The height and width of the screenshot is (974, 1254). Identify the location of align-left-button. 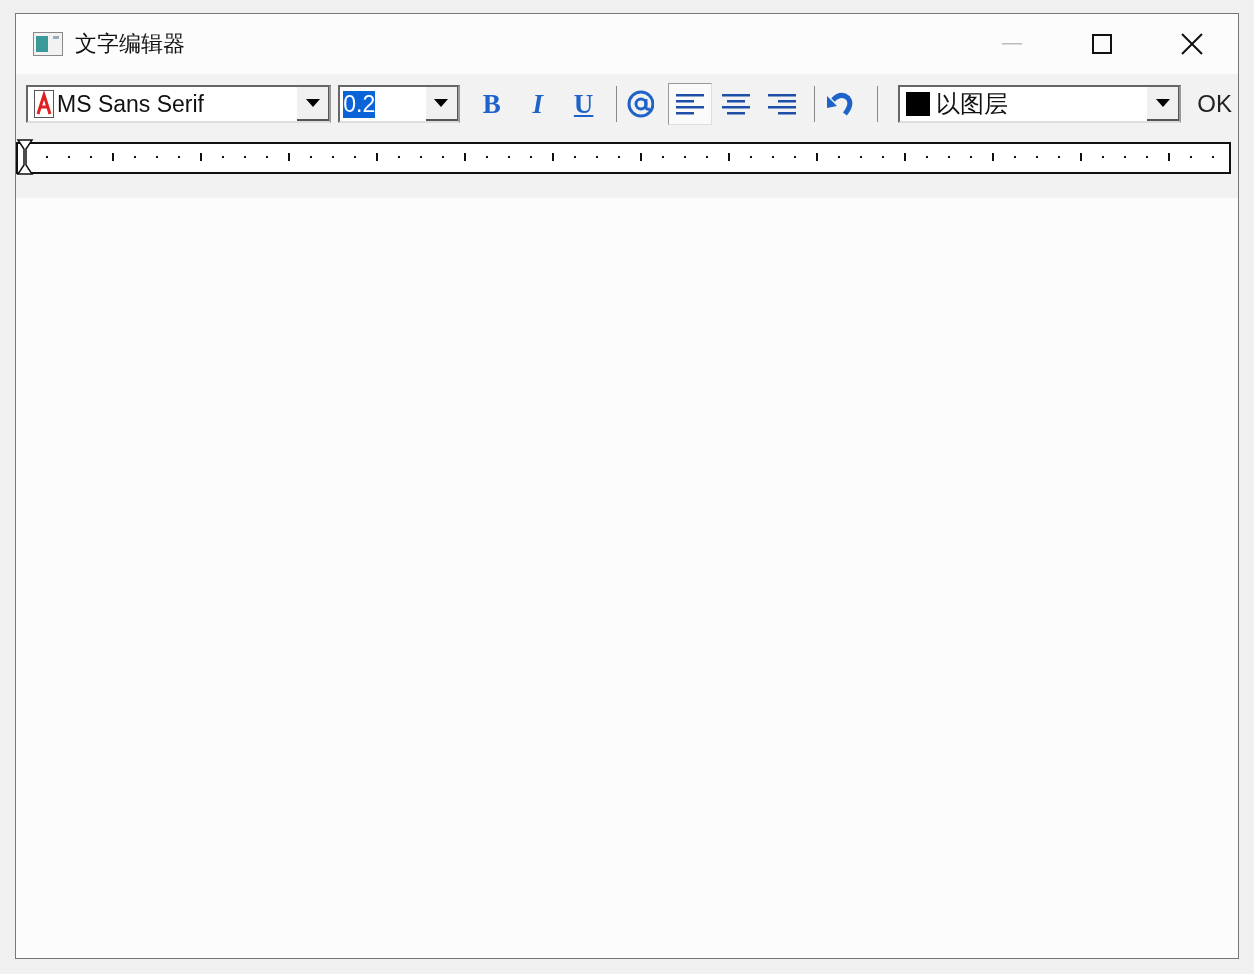
(690, 104).